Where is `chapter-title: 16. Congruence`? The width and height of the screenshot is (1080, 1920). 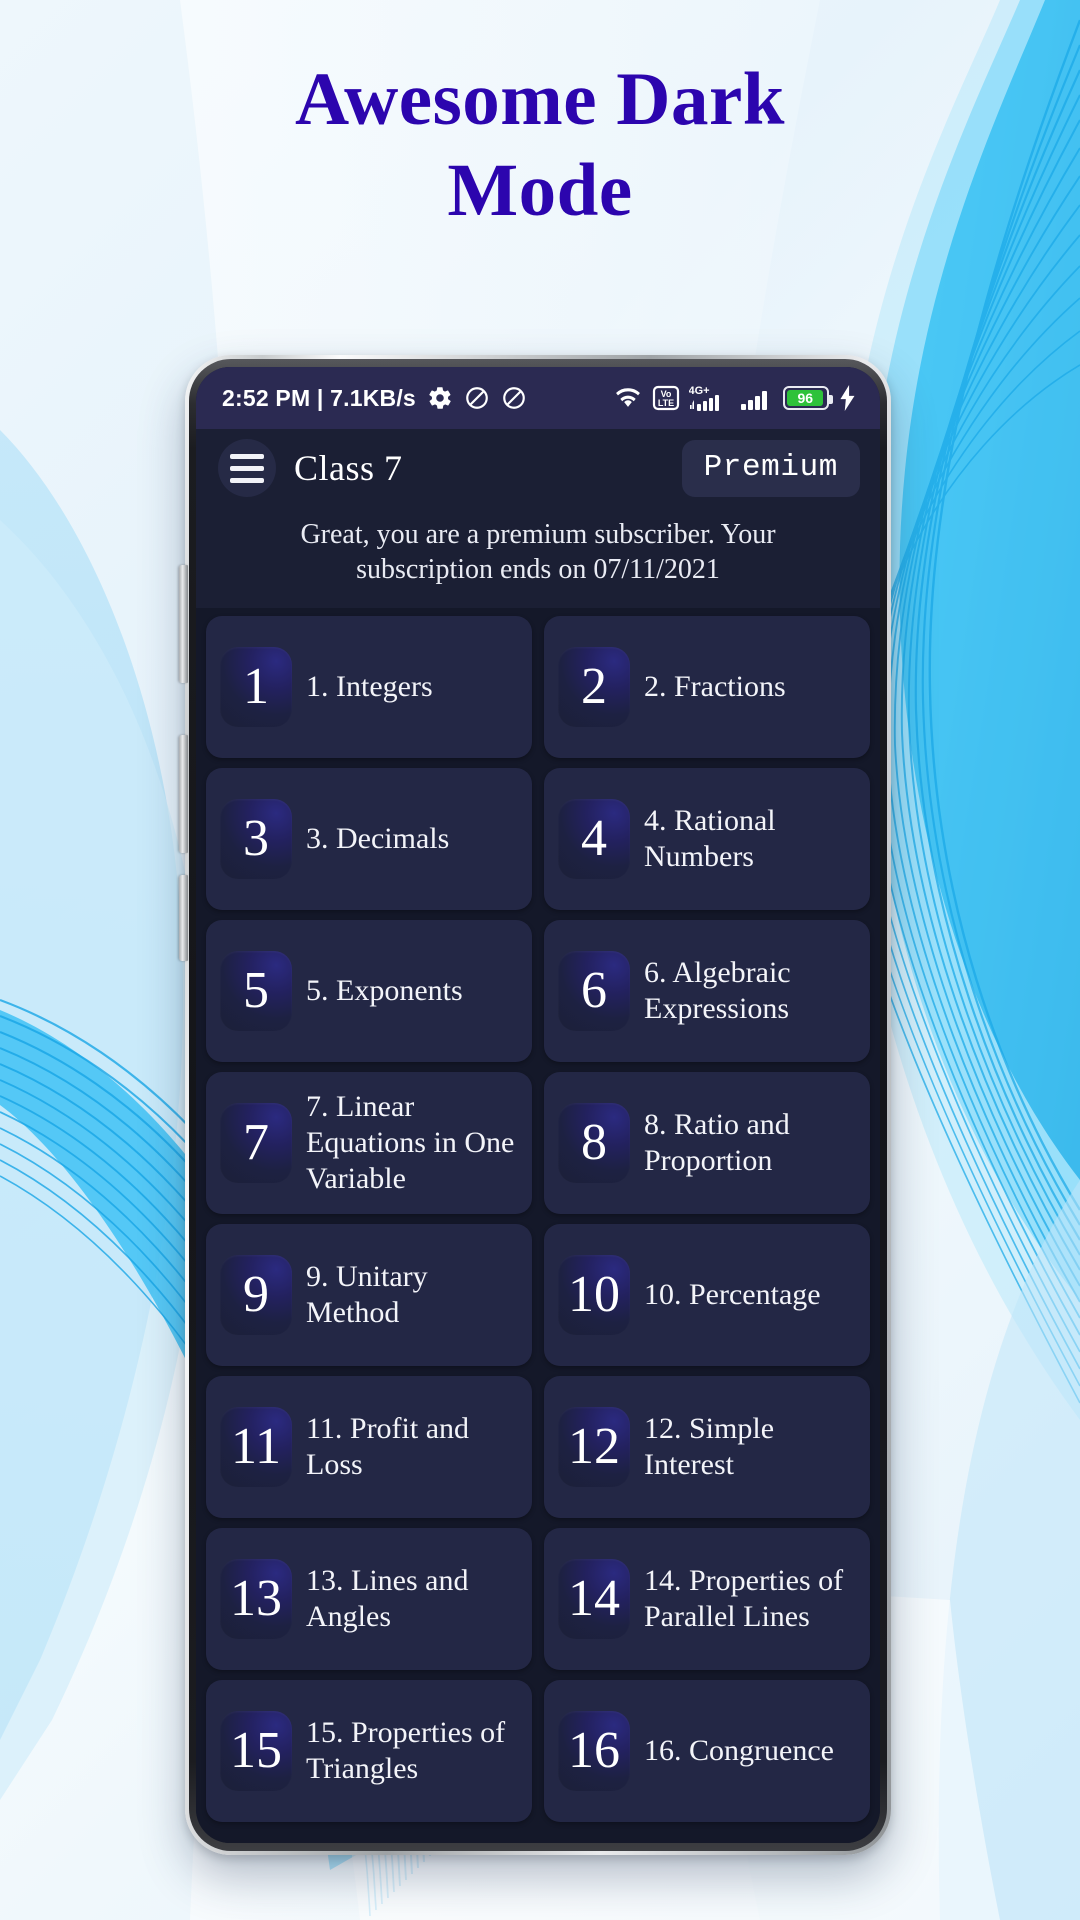 chapter-title: 16. Congruence is located at coordinates (739, 1750).